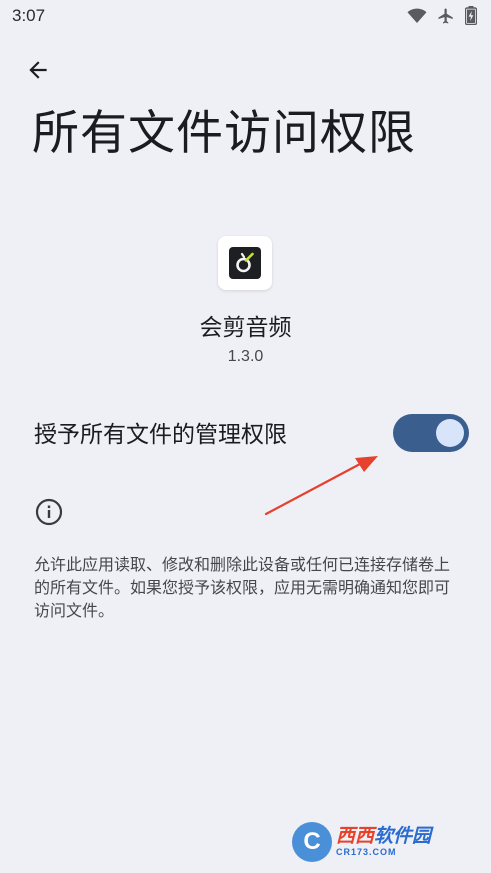  Describe the element at coordinates (245, 356) in the screenshot. I see `app-version: 1.3.0` at that location.